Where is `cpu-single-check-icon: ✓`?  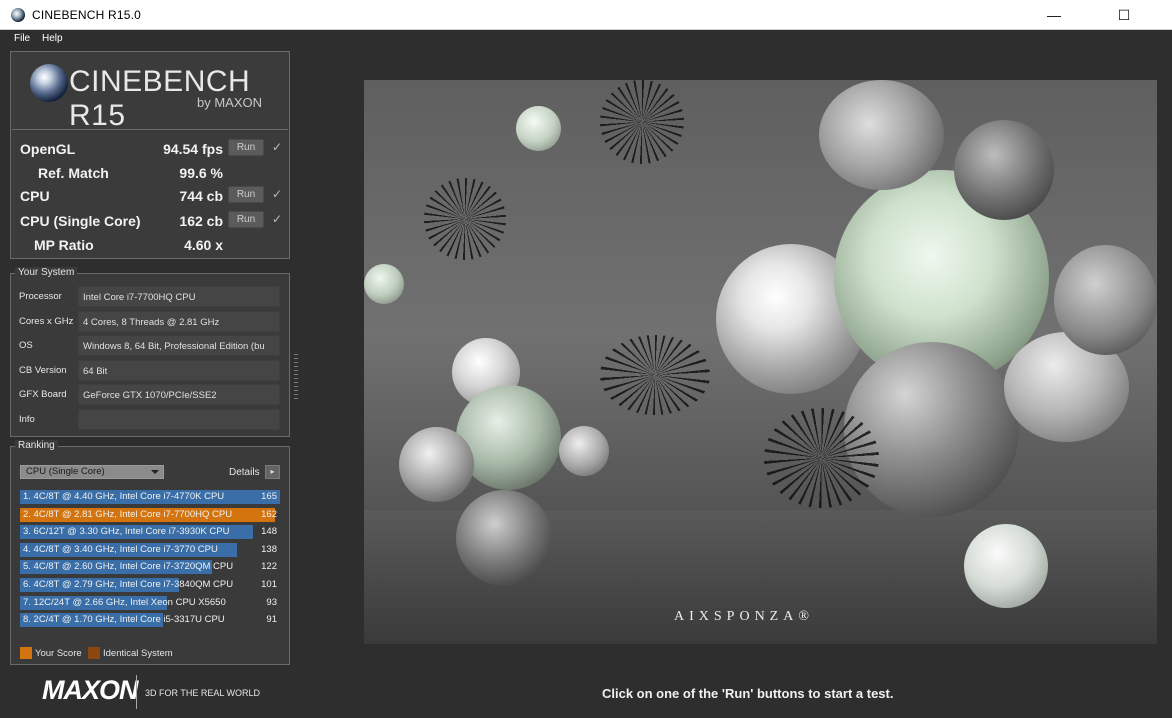
cpu-single-check-icon: ✓ is located at coordinates (277, 219).